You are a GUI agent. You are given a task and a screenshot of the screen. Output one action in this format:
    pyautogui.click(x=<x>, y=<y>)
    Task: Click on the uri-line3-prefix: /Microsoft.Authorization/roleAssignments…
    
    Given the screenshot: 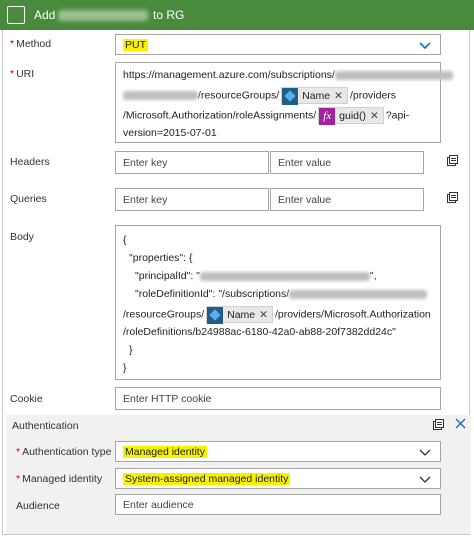 What is the action you would take?
    pyautogui.click(x=220, y=115)
    